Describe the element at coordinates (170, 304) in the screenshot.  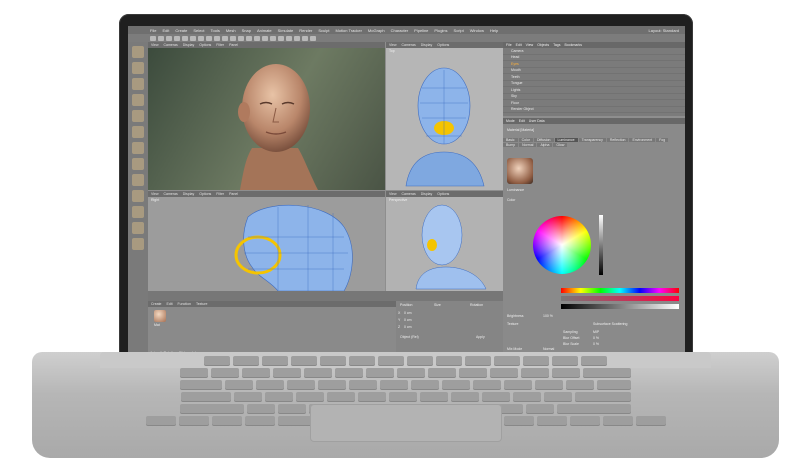
I see `mat-menu-edit: Edit` at that location.